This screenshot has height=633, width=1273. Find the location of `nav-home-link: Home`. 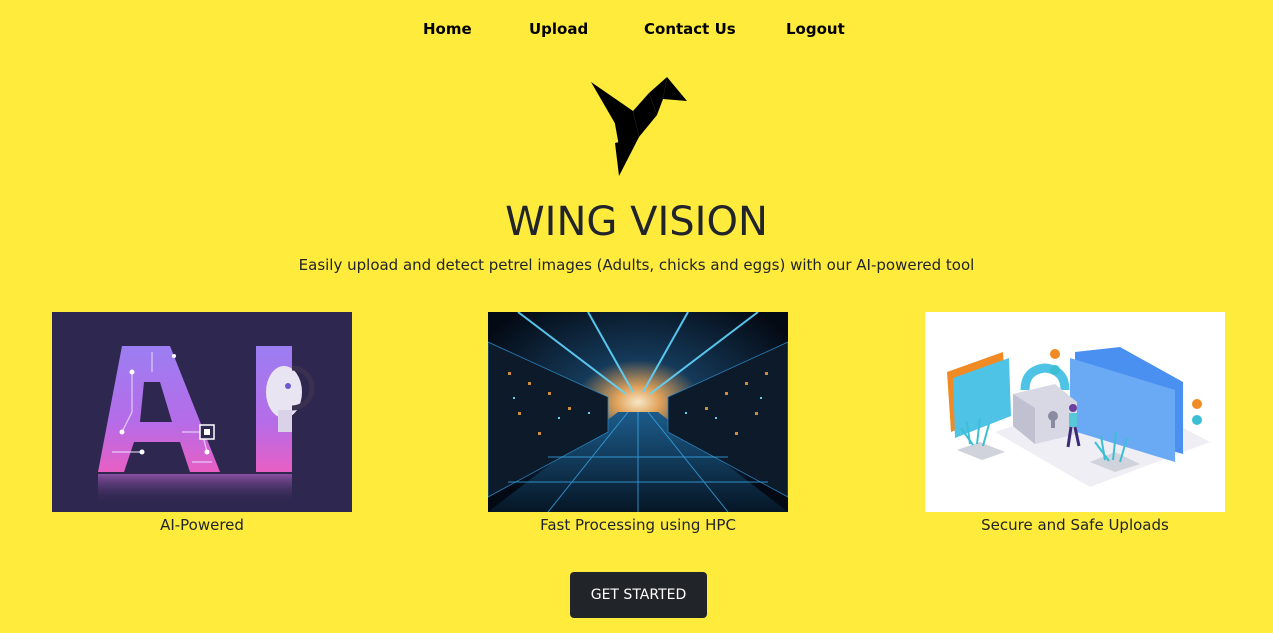

nav-home-link: Home is located at coordinates (447, 29).